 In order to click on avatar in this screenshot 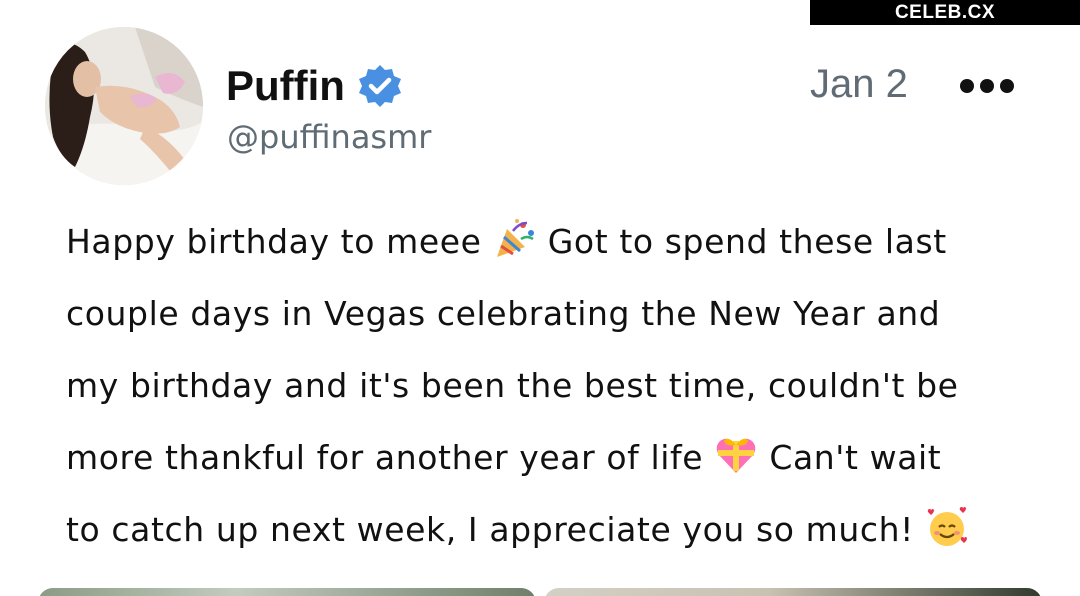, I will do `click(124, 106)`.